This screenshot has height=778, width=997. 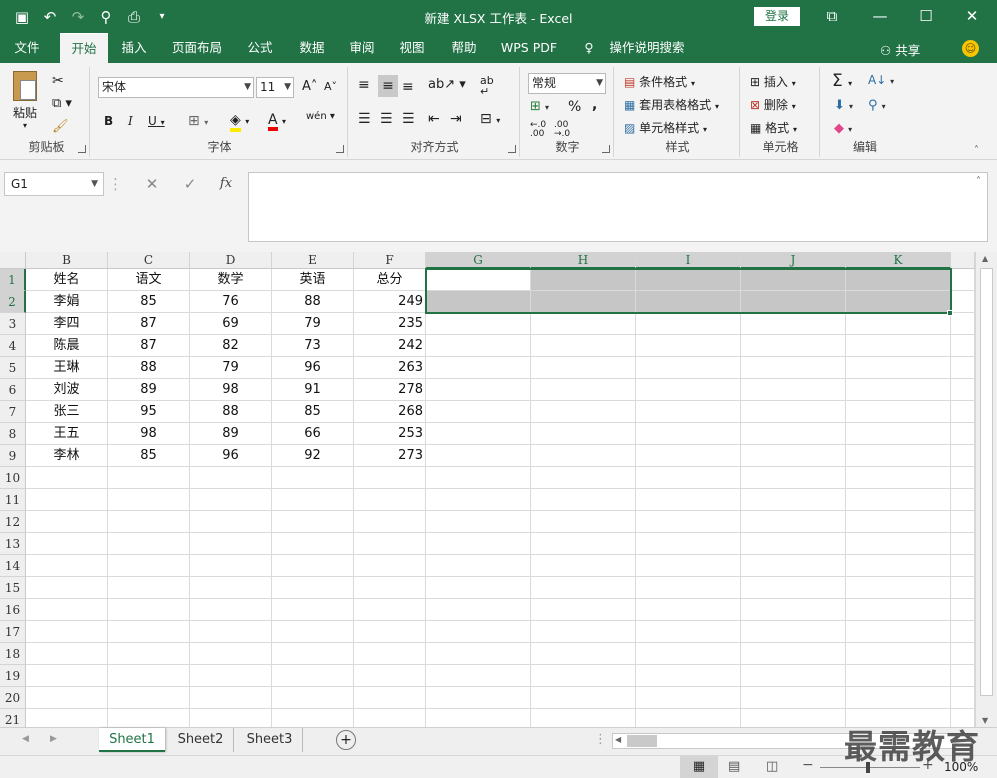 What do you see at coordinates (688, 566) in the screenshot?
I see `cell-i14` at bounding box center [688, 566].